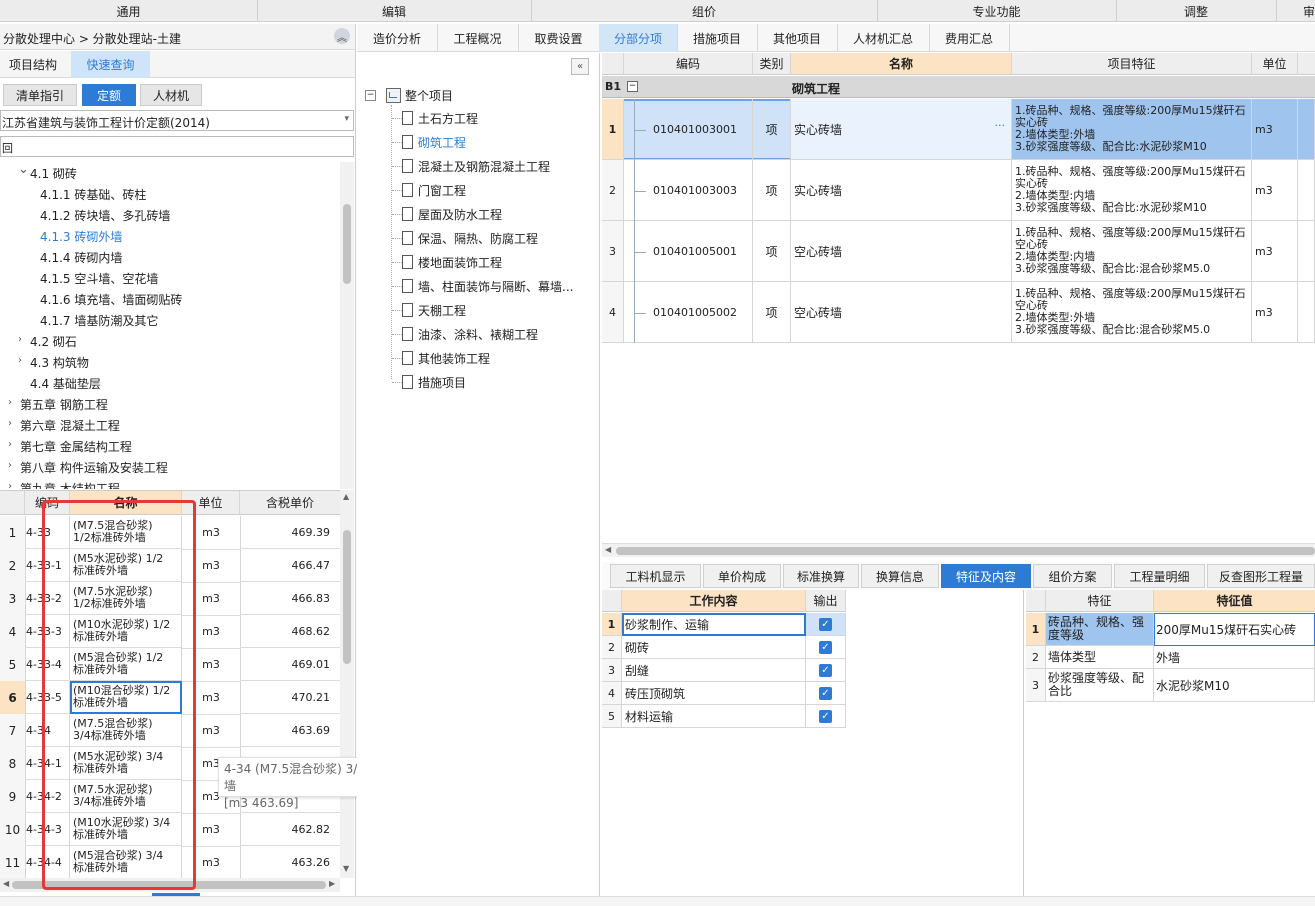 This screenshot has height=906, width=1315. What do you see at coordinates (742, 576) in the screenshot?
I see `tab-unit-price-composition: 单价构成` at bounding box center [742, 576].